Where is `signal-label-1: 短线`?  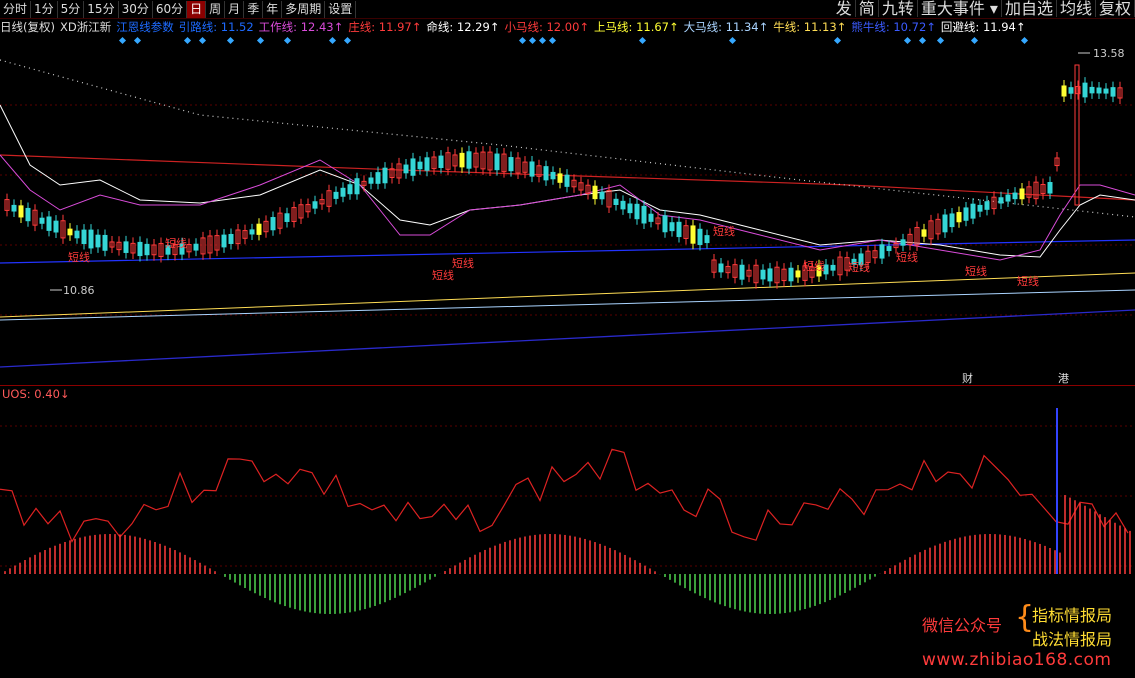
signal-label-1: 短线 is located at coordinates (176, 243).